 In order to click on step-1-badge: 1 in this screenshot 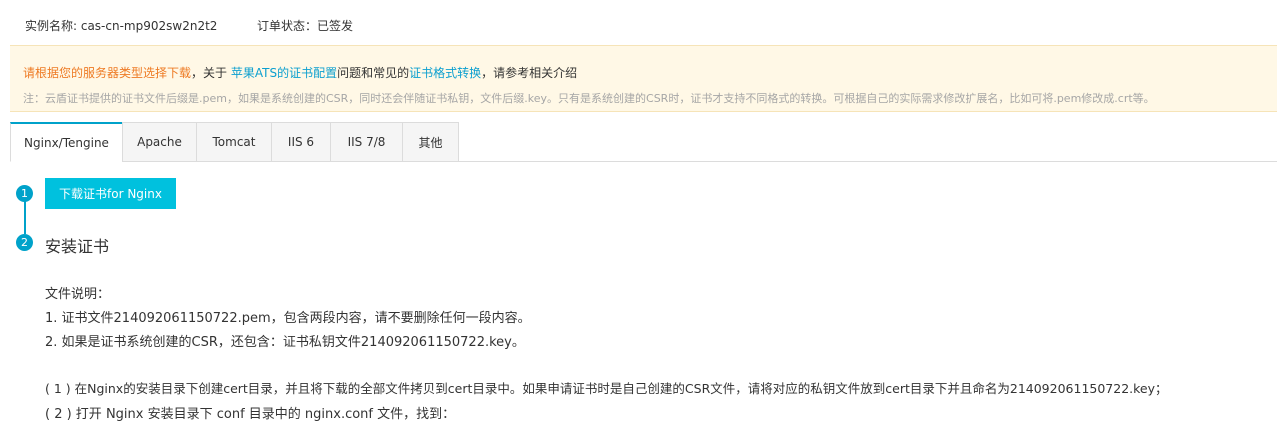, I will do `click(24, 193)`.